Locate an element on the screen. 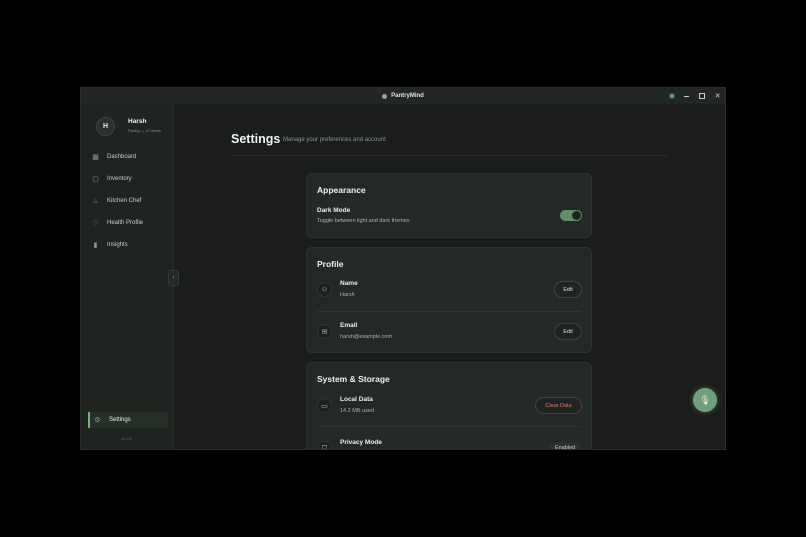 This screenshot has height=537, width=806. sidebar-item-kitchen-chef: ♨ Kitchen Chef is located at coordinates (127, 201).